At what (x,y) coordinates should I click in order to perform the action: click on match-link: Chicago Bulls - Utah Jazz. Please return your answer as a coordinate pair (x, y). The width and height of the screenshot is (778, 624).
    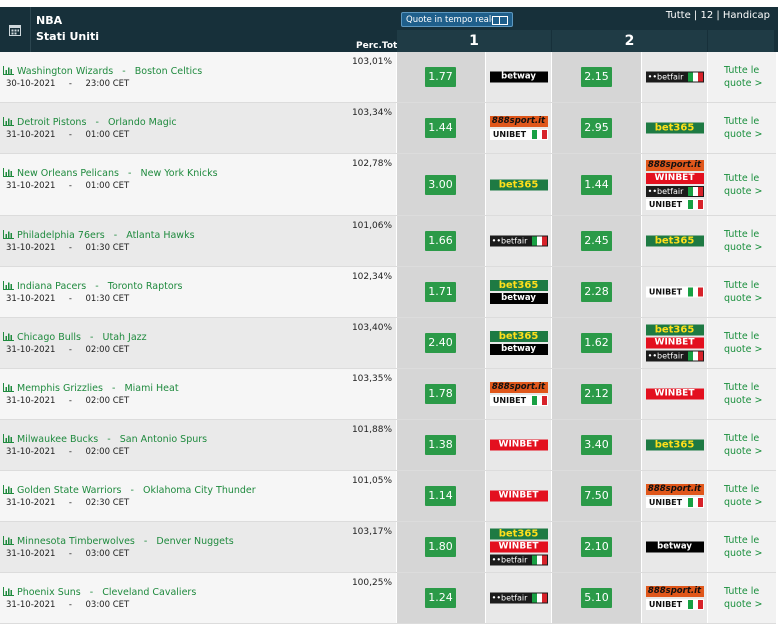
    Looking at the image, I should click on (75, 337).